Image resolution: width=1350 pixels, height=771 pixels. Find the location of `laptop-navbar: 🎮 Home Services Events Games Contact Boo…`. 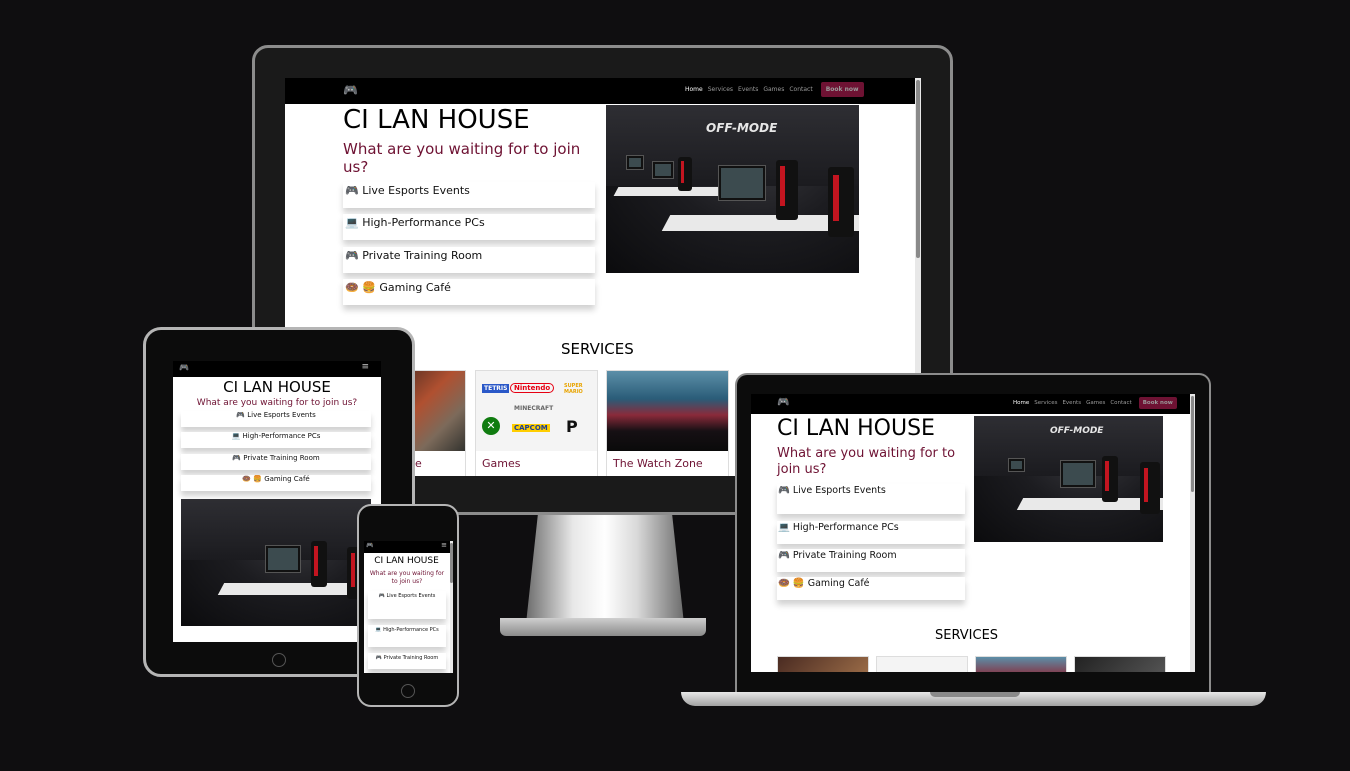

laptop-navbar: 🎮 Home Services Events Games Contact Boo… is located at coordinates (973, 404).